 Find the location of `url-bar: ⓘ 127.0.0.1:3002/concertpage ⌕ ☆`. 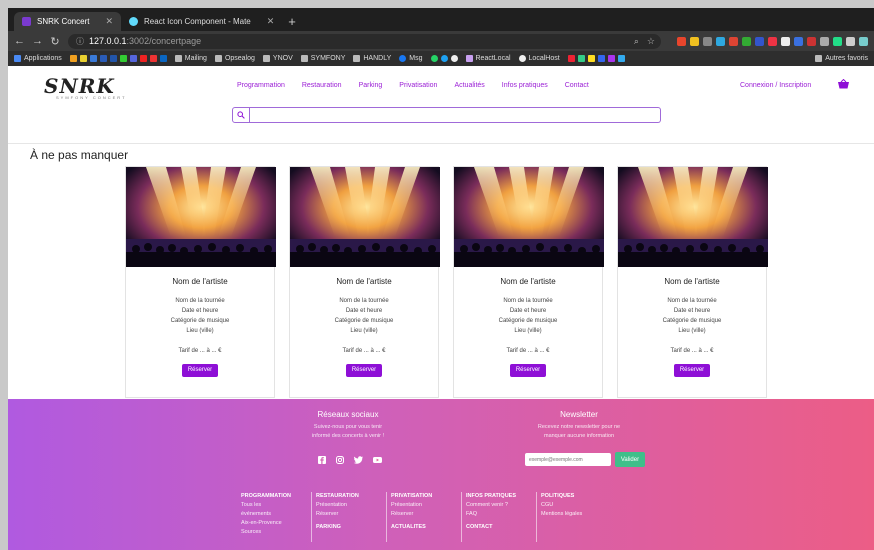

url-bar: ⓘ 127.0.0.1:3002/concertpage ⌕ ☆ is located at coordinates (364, 41).